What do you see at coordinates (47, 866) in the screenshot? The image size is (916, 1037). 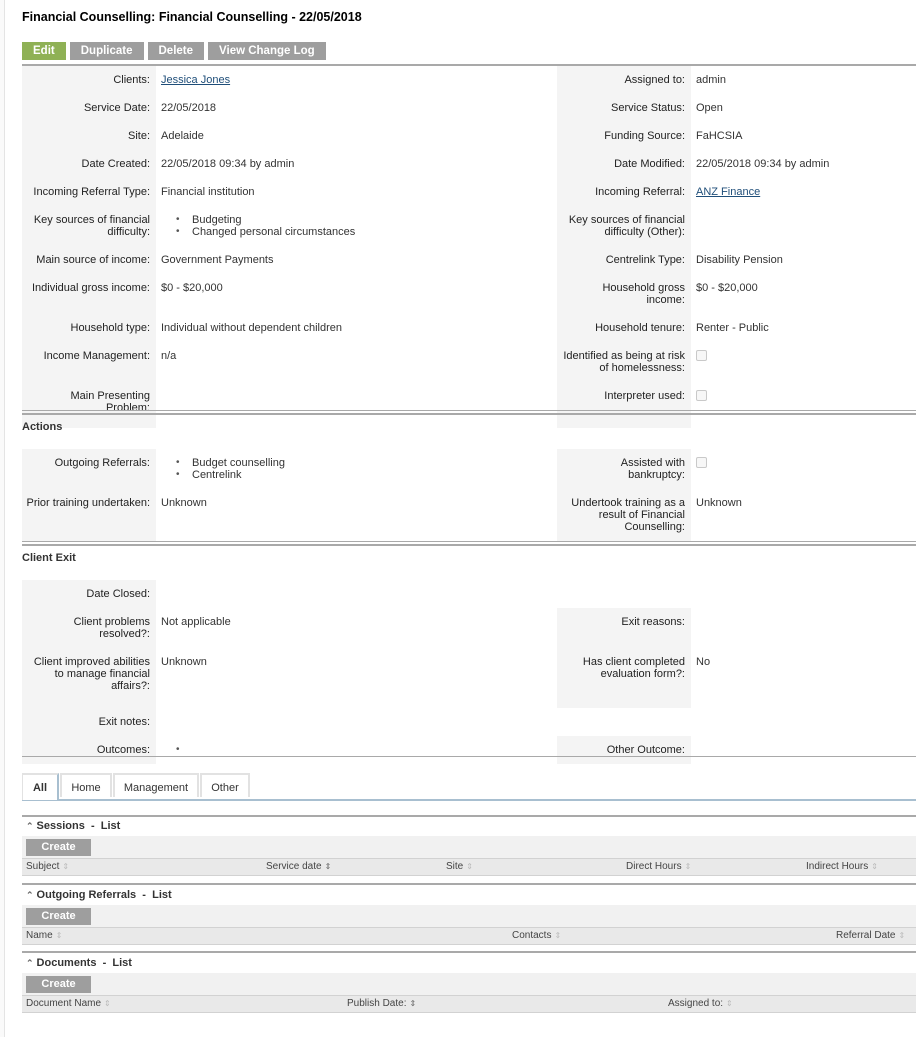 I see `column-header-subject: Subject ⇕` at bounding box center [47, 866].